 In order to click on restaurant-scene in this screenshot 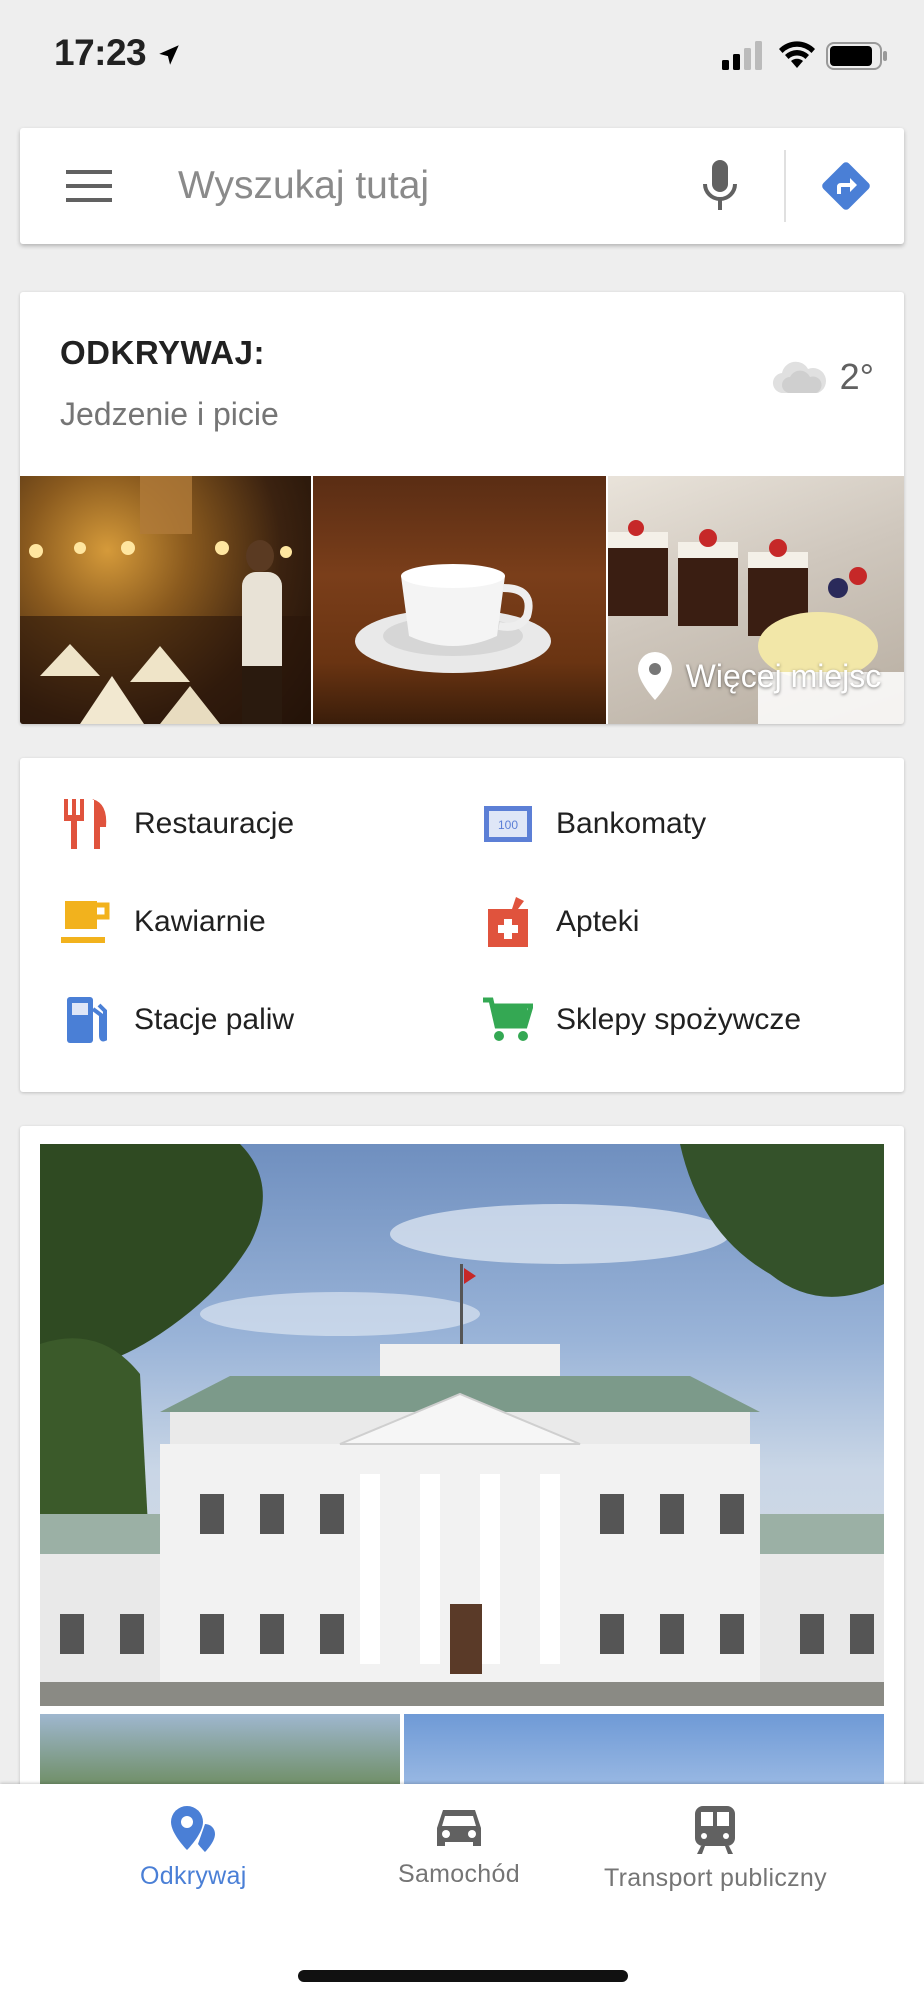, I will do `click(166, 600)`.